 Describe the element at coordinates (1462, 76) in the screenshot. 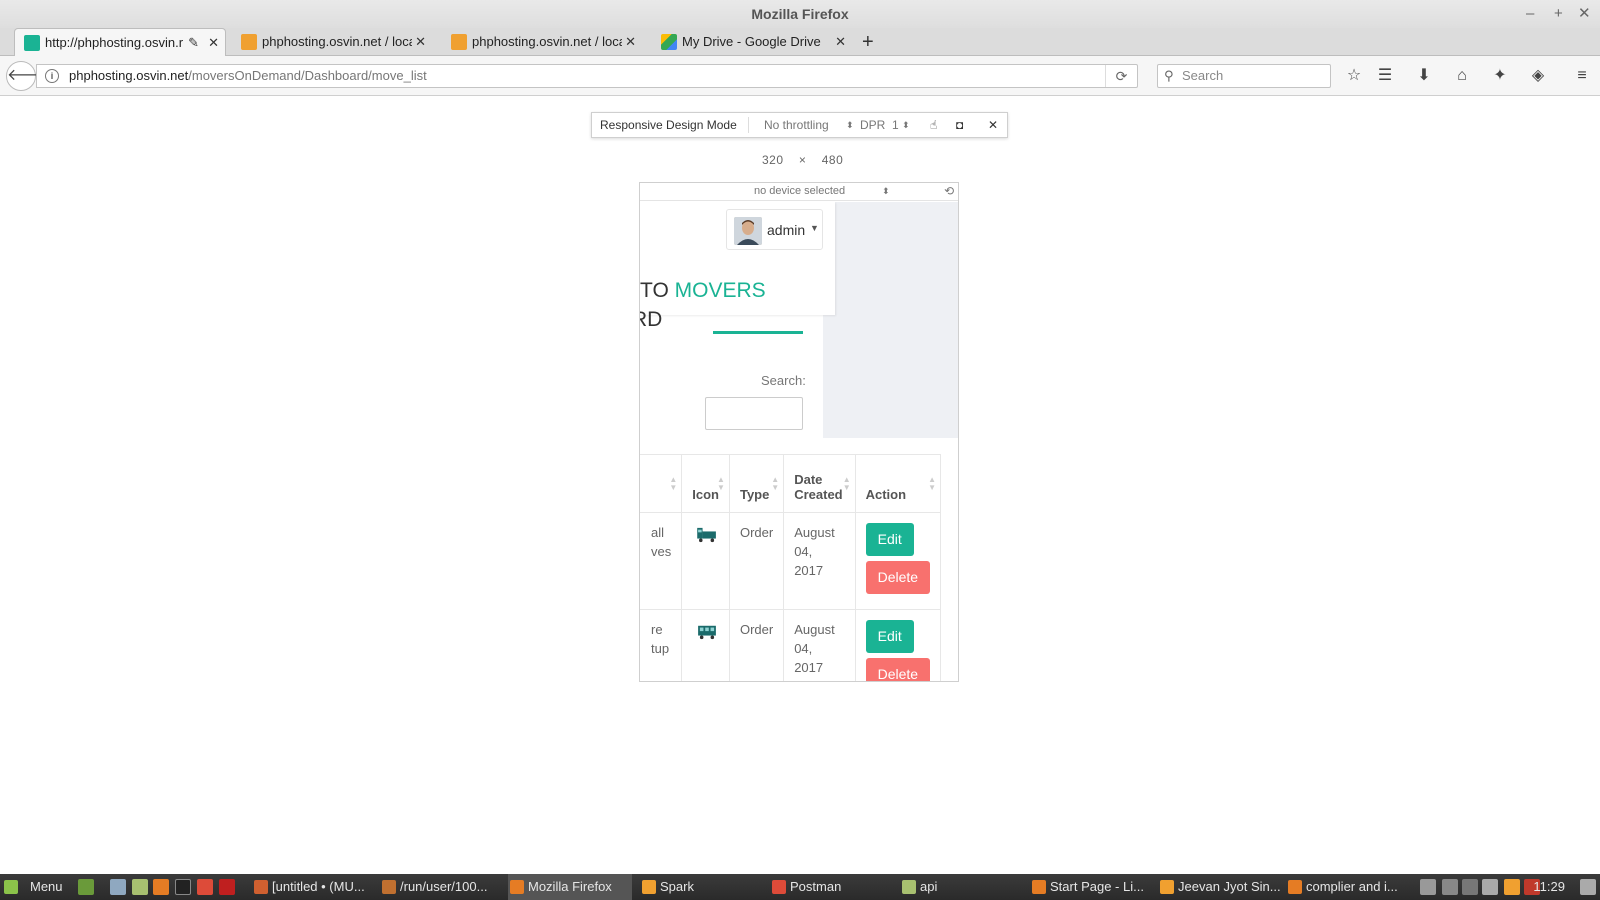

I see `home-icon: ⌂` at that location.